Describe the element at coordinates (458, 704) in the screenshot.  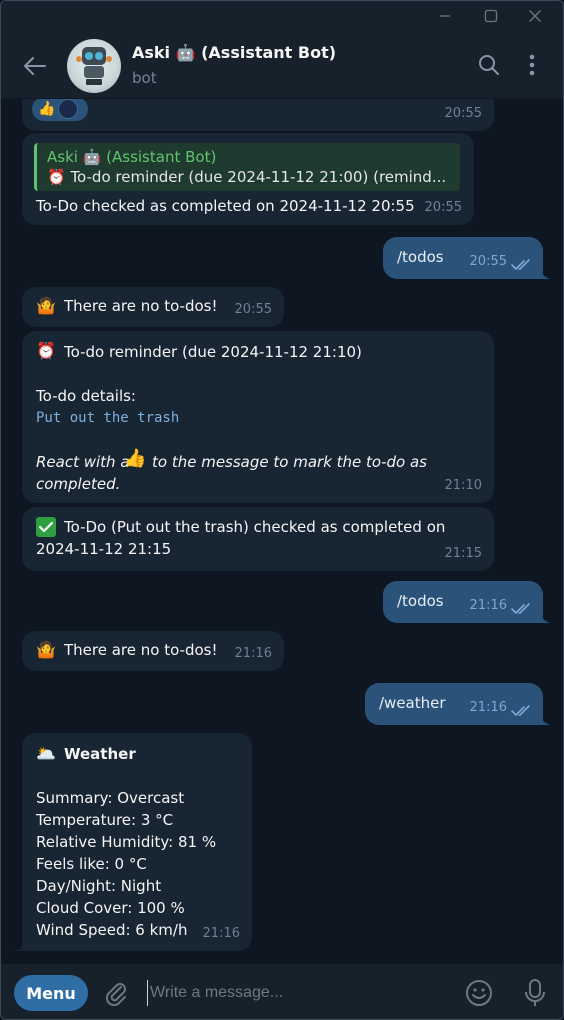
I see `message-bubble-outgoing: /weather 21:16` at that location.